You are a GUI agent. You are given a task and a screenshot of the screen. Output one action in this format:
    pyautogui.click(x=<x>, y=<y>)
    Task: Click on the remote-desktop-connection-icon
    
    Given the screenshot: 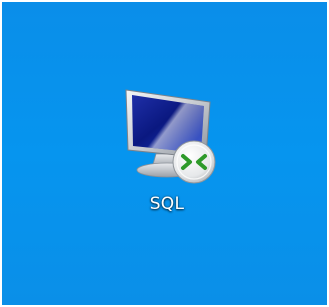 What is the action you would take?
    pyautogui.click(x=168, y=134)
    